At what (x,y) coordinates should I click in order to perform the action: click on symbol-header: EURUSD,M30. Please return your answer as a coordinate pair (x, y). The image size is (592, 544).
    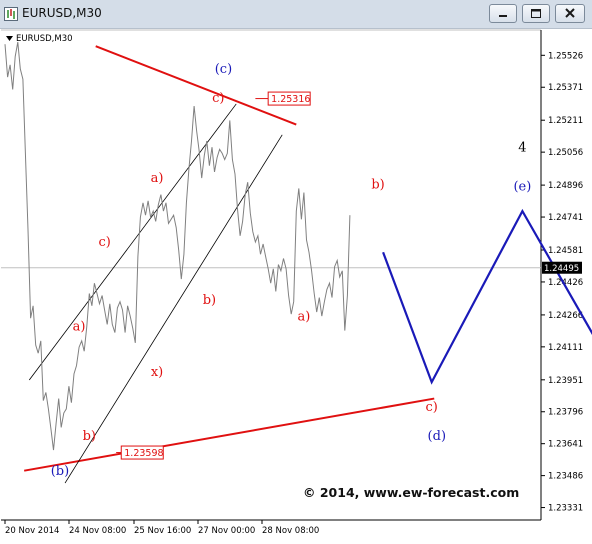
    Looking at the image, I should click on (39, 39).